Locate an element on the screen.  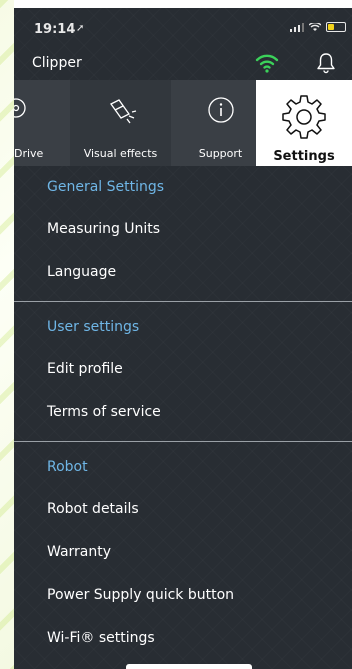
tab-settings: Settings is located at coordinates (304, 123).